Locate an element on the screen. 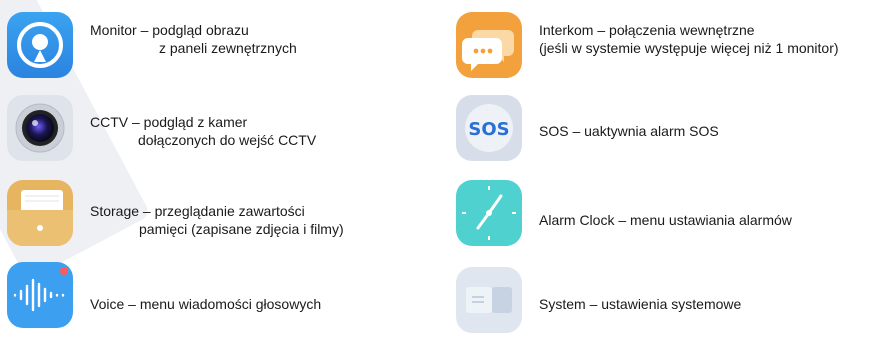 The image size is (871, 339). system-description: System – ustawienia systemowe is located at coordinates (640, 304).